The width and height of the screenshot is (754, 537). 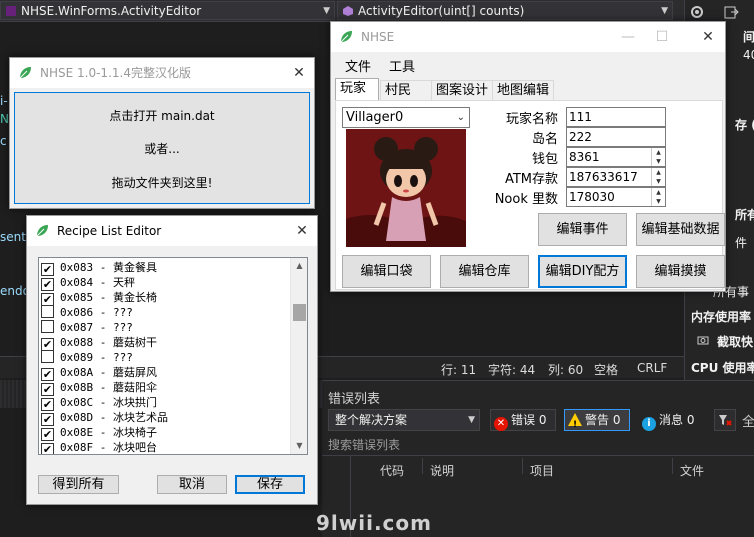 What do you see at coordinates (173, 343) in the screenshot?
I see `recipe-list-item: ✔ 0x088 - 蘑菇树干` at bounding box center [173, 343].